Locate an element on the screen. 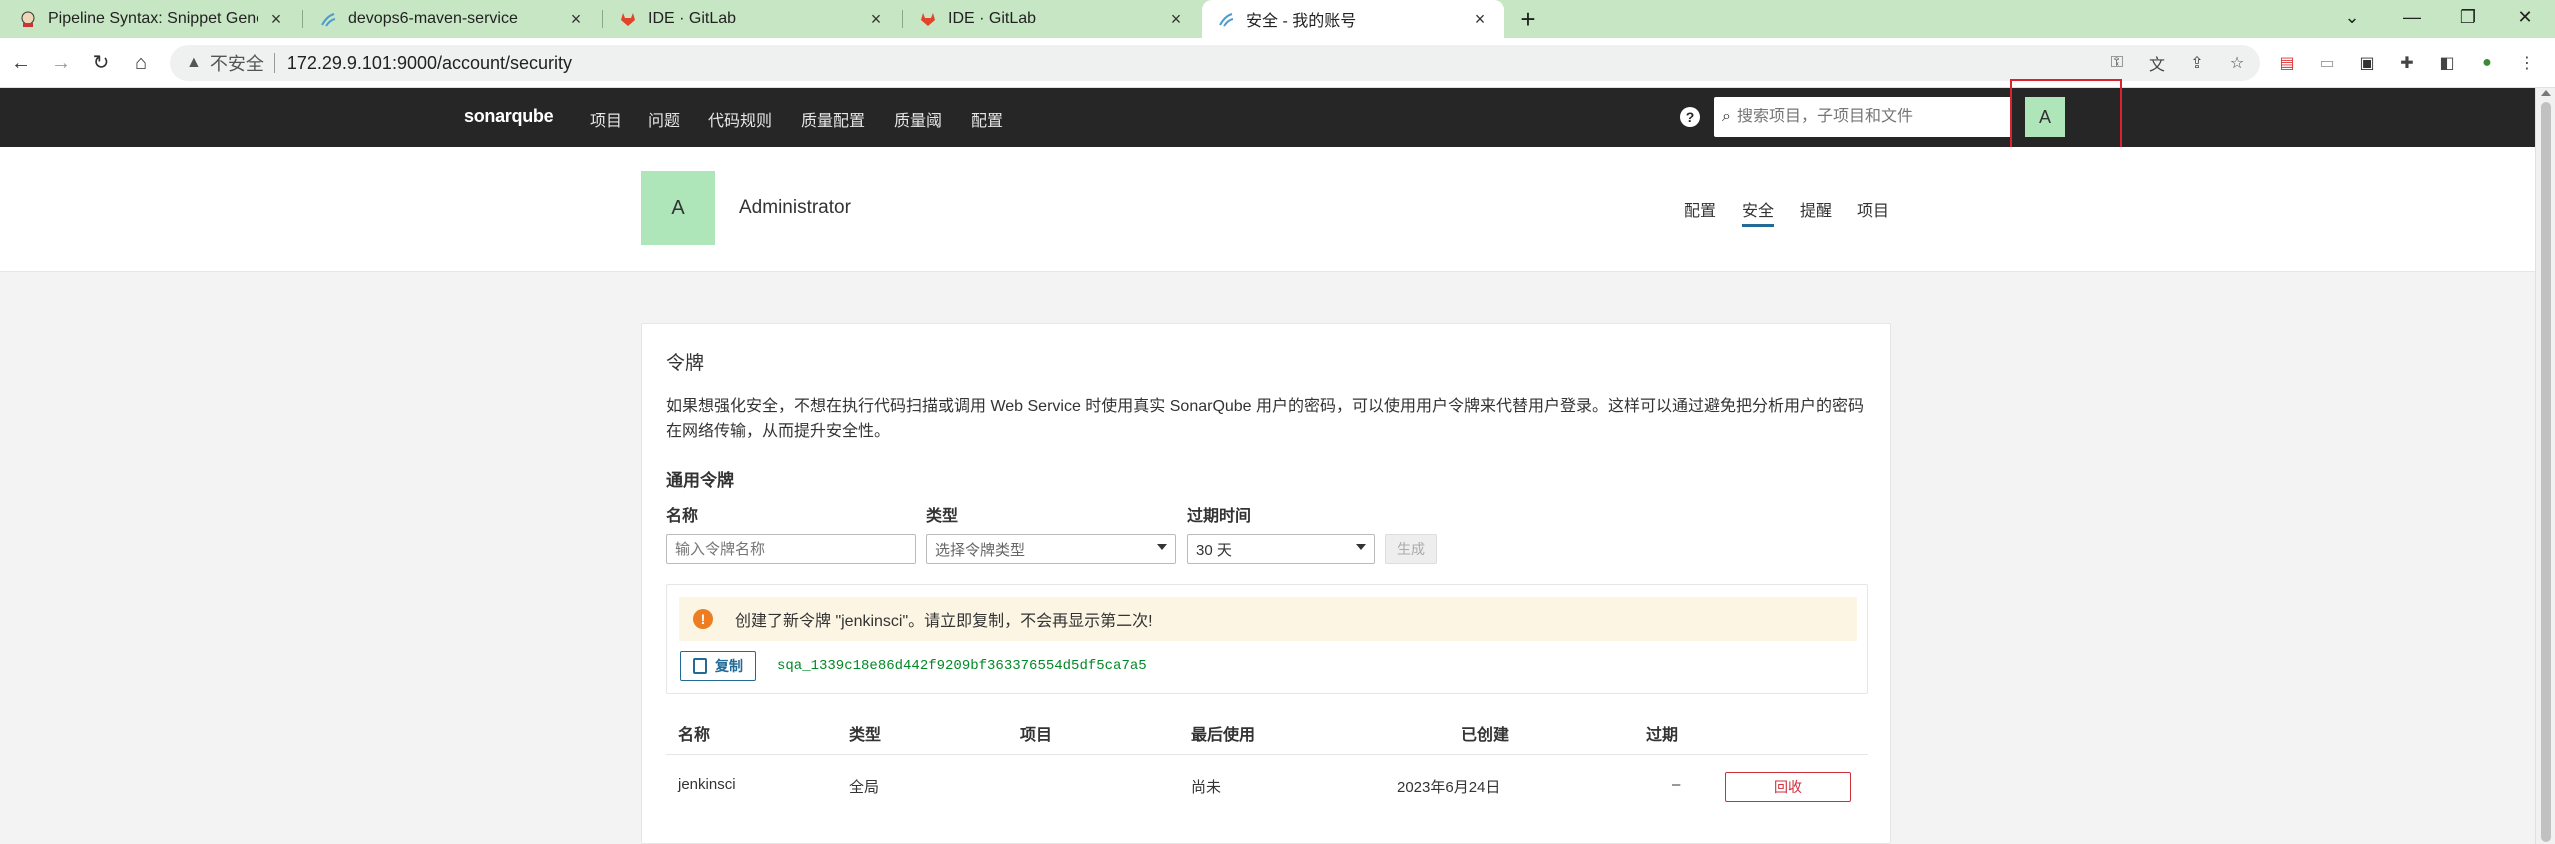 The height and width of the screenshot is (844, 2555). tab-title: devops6-maven-service is located at coordinates (433, 18).